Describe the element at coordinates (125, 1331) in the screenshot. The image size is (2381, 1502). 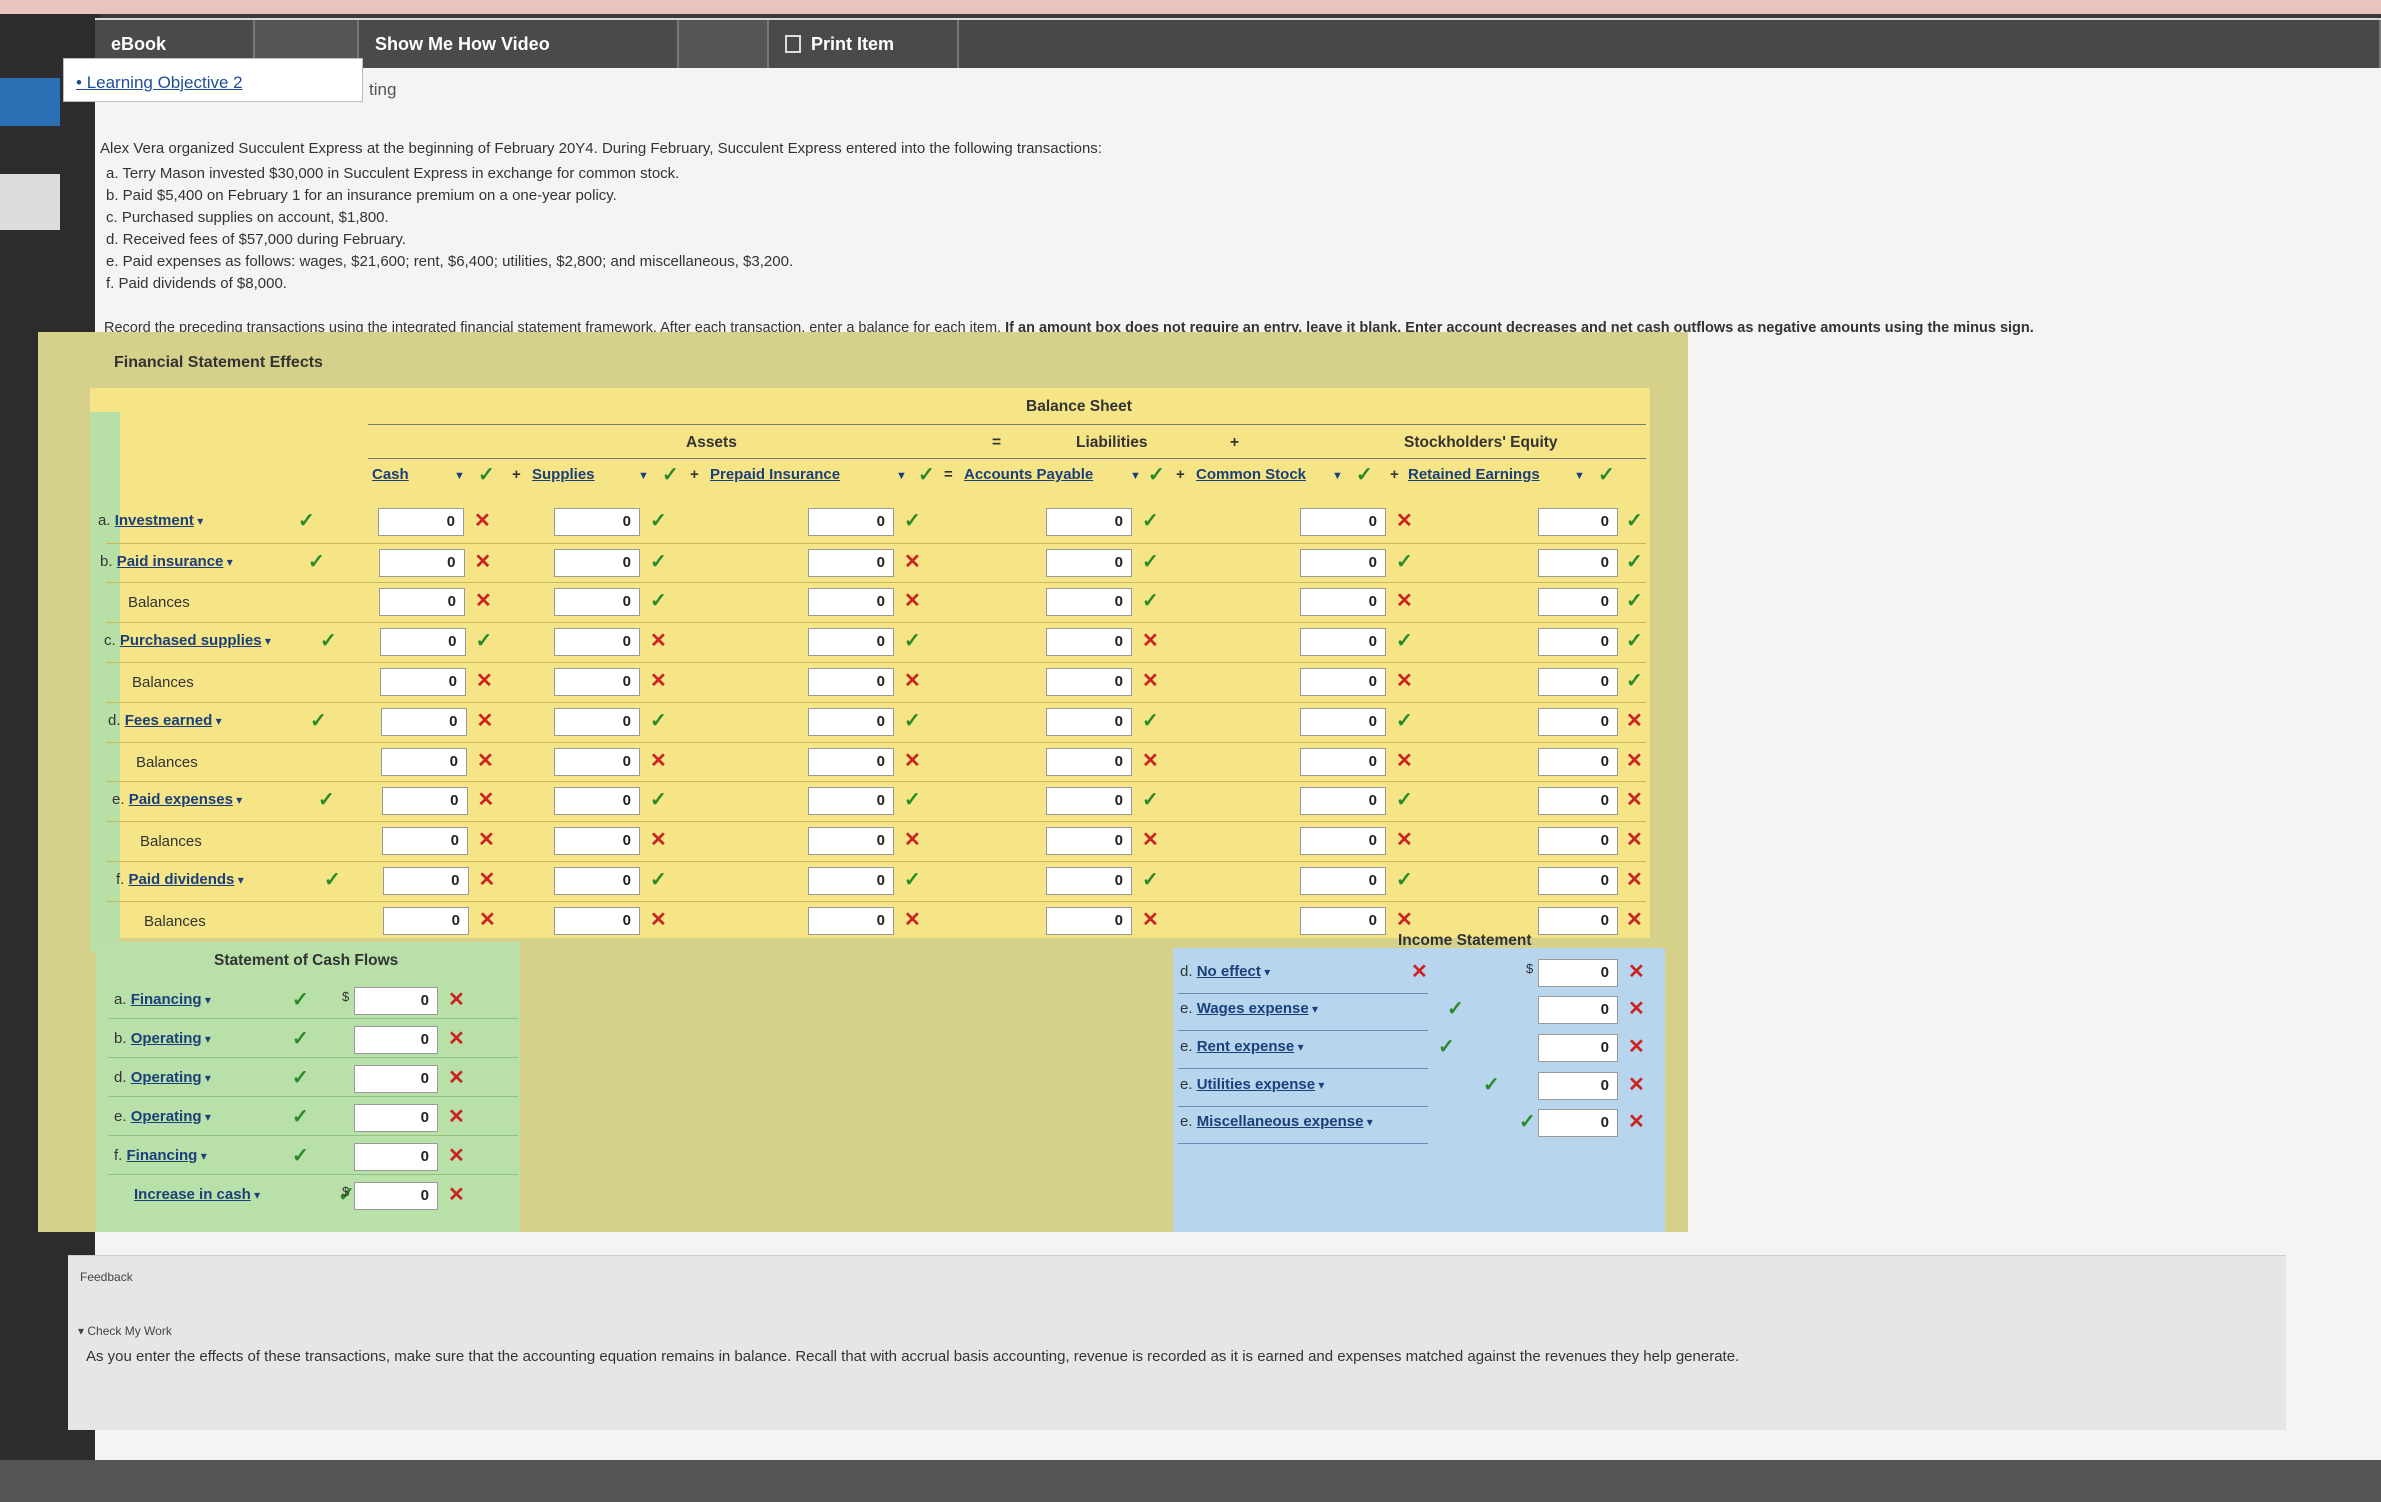
I see `check-my-work-toggle: ▾ Check My Work` at that location.